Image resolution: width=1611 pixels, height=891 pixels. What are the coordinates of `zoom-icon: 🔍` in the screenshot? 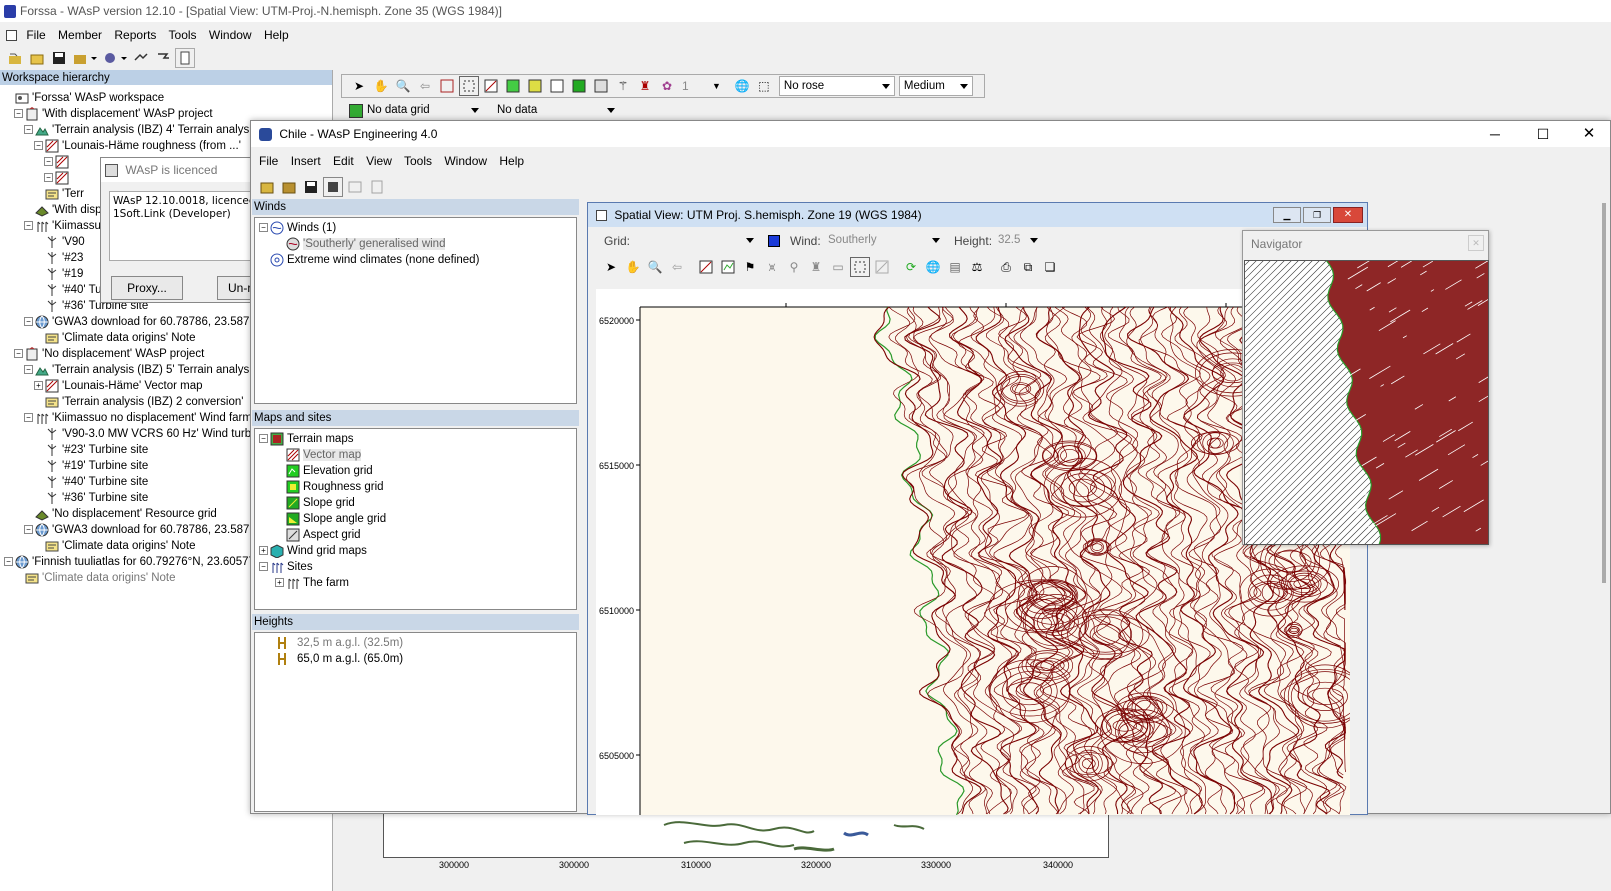 It's located at (403, 86).